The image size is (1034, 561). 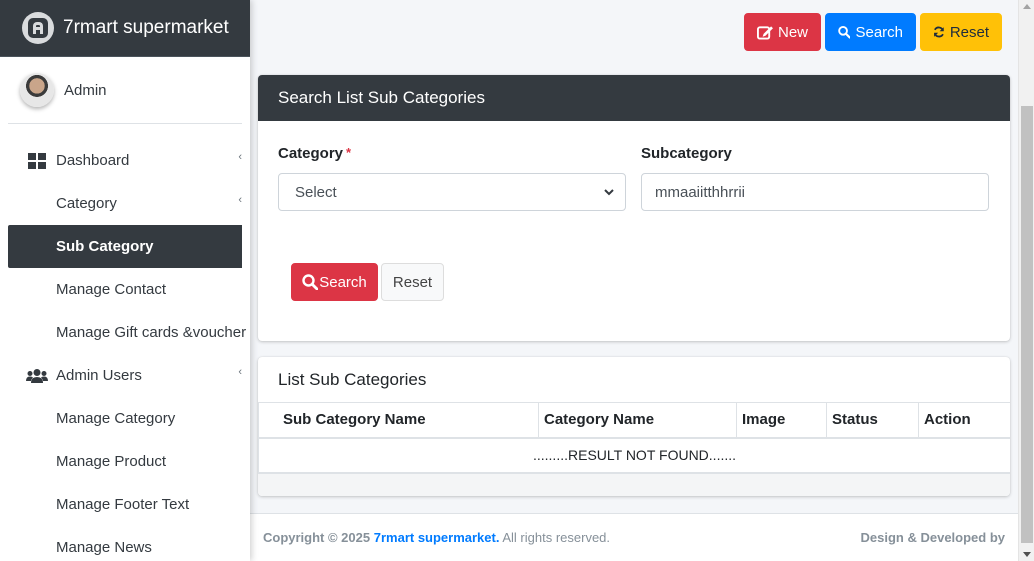 I want to click on company-link: 7rmart supermarket., so click(x=437, y=537).